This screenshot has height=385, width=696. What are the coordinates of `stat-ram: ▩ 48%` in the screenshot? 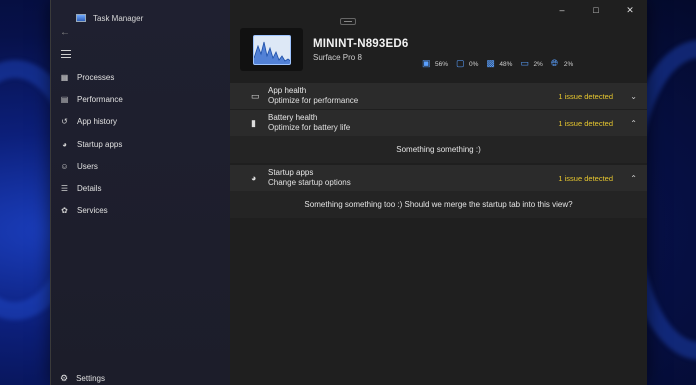 It's located at (499, 55).